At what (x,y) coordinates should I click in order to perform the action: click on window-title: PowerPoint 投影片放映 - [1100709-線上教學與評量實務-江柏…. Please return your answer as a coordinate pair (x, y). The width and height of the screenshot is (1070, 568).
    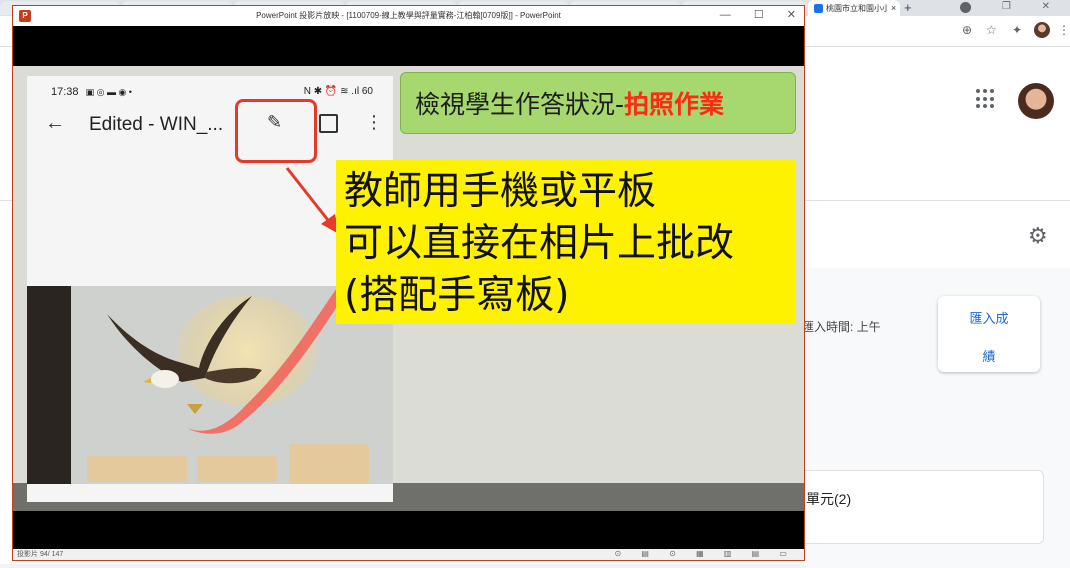
    Looking at the image, I should click on (408, 15).